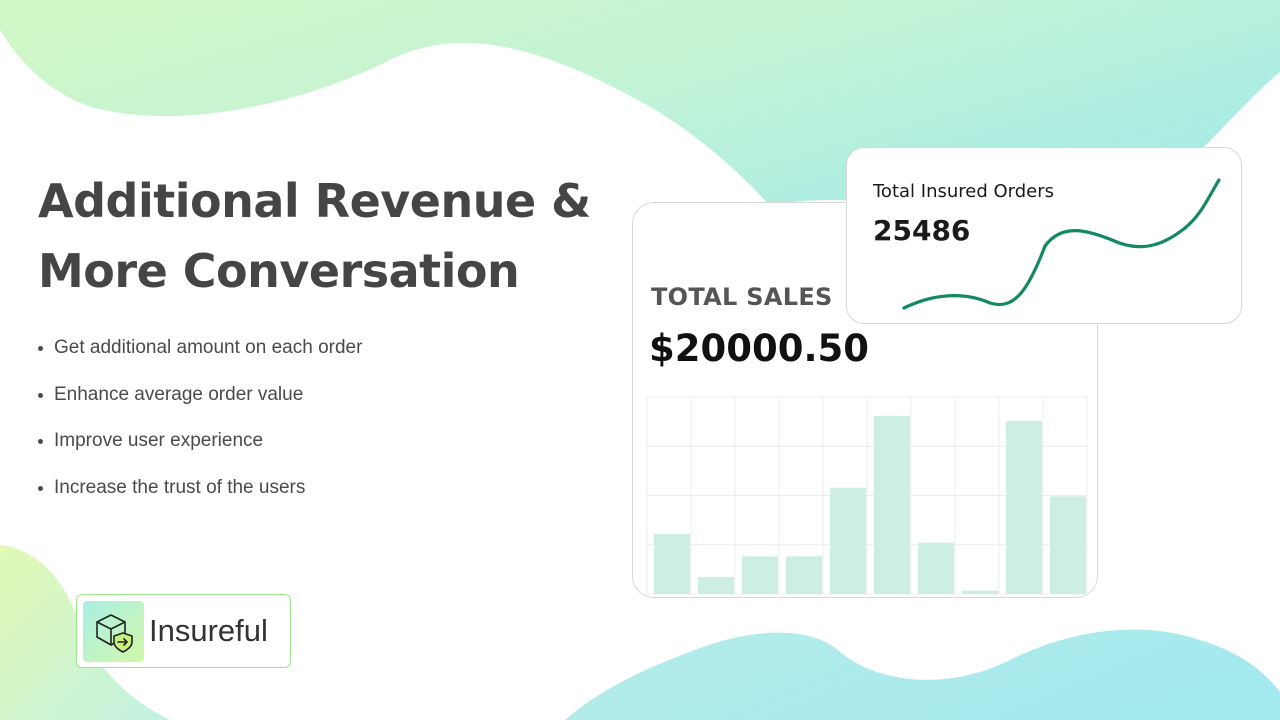 The width and height of the screenshot is (1280, 720). What do you see at coordinates (208, 630) in the screenshot?
I see `logo-text: Insureful` at bounding box center [208, 630].